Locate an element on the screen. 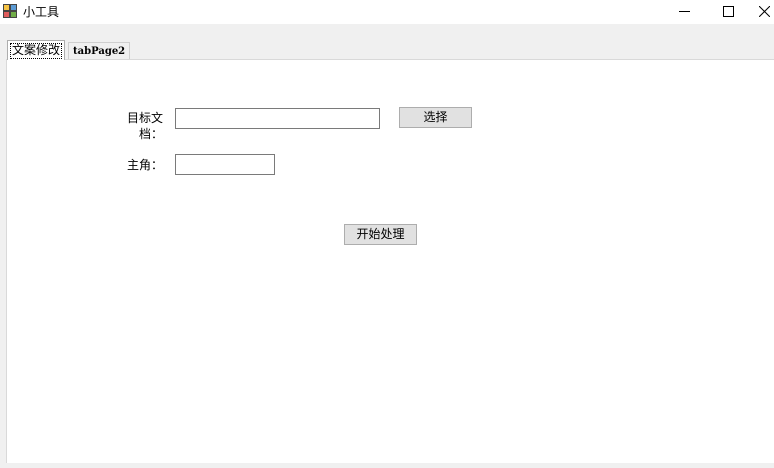 The image size is (774, 468). target-document-input is located at coordinates (277, 118).